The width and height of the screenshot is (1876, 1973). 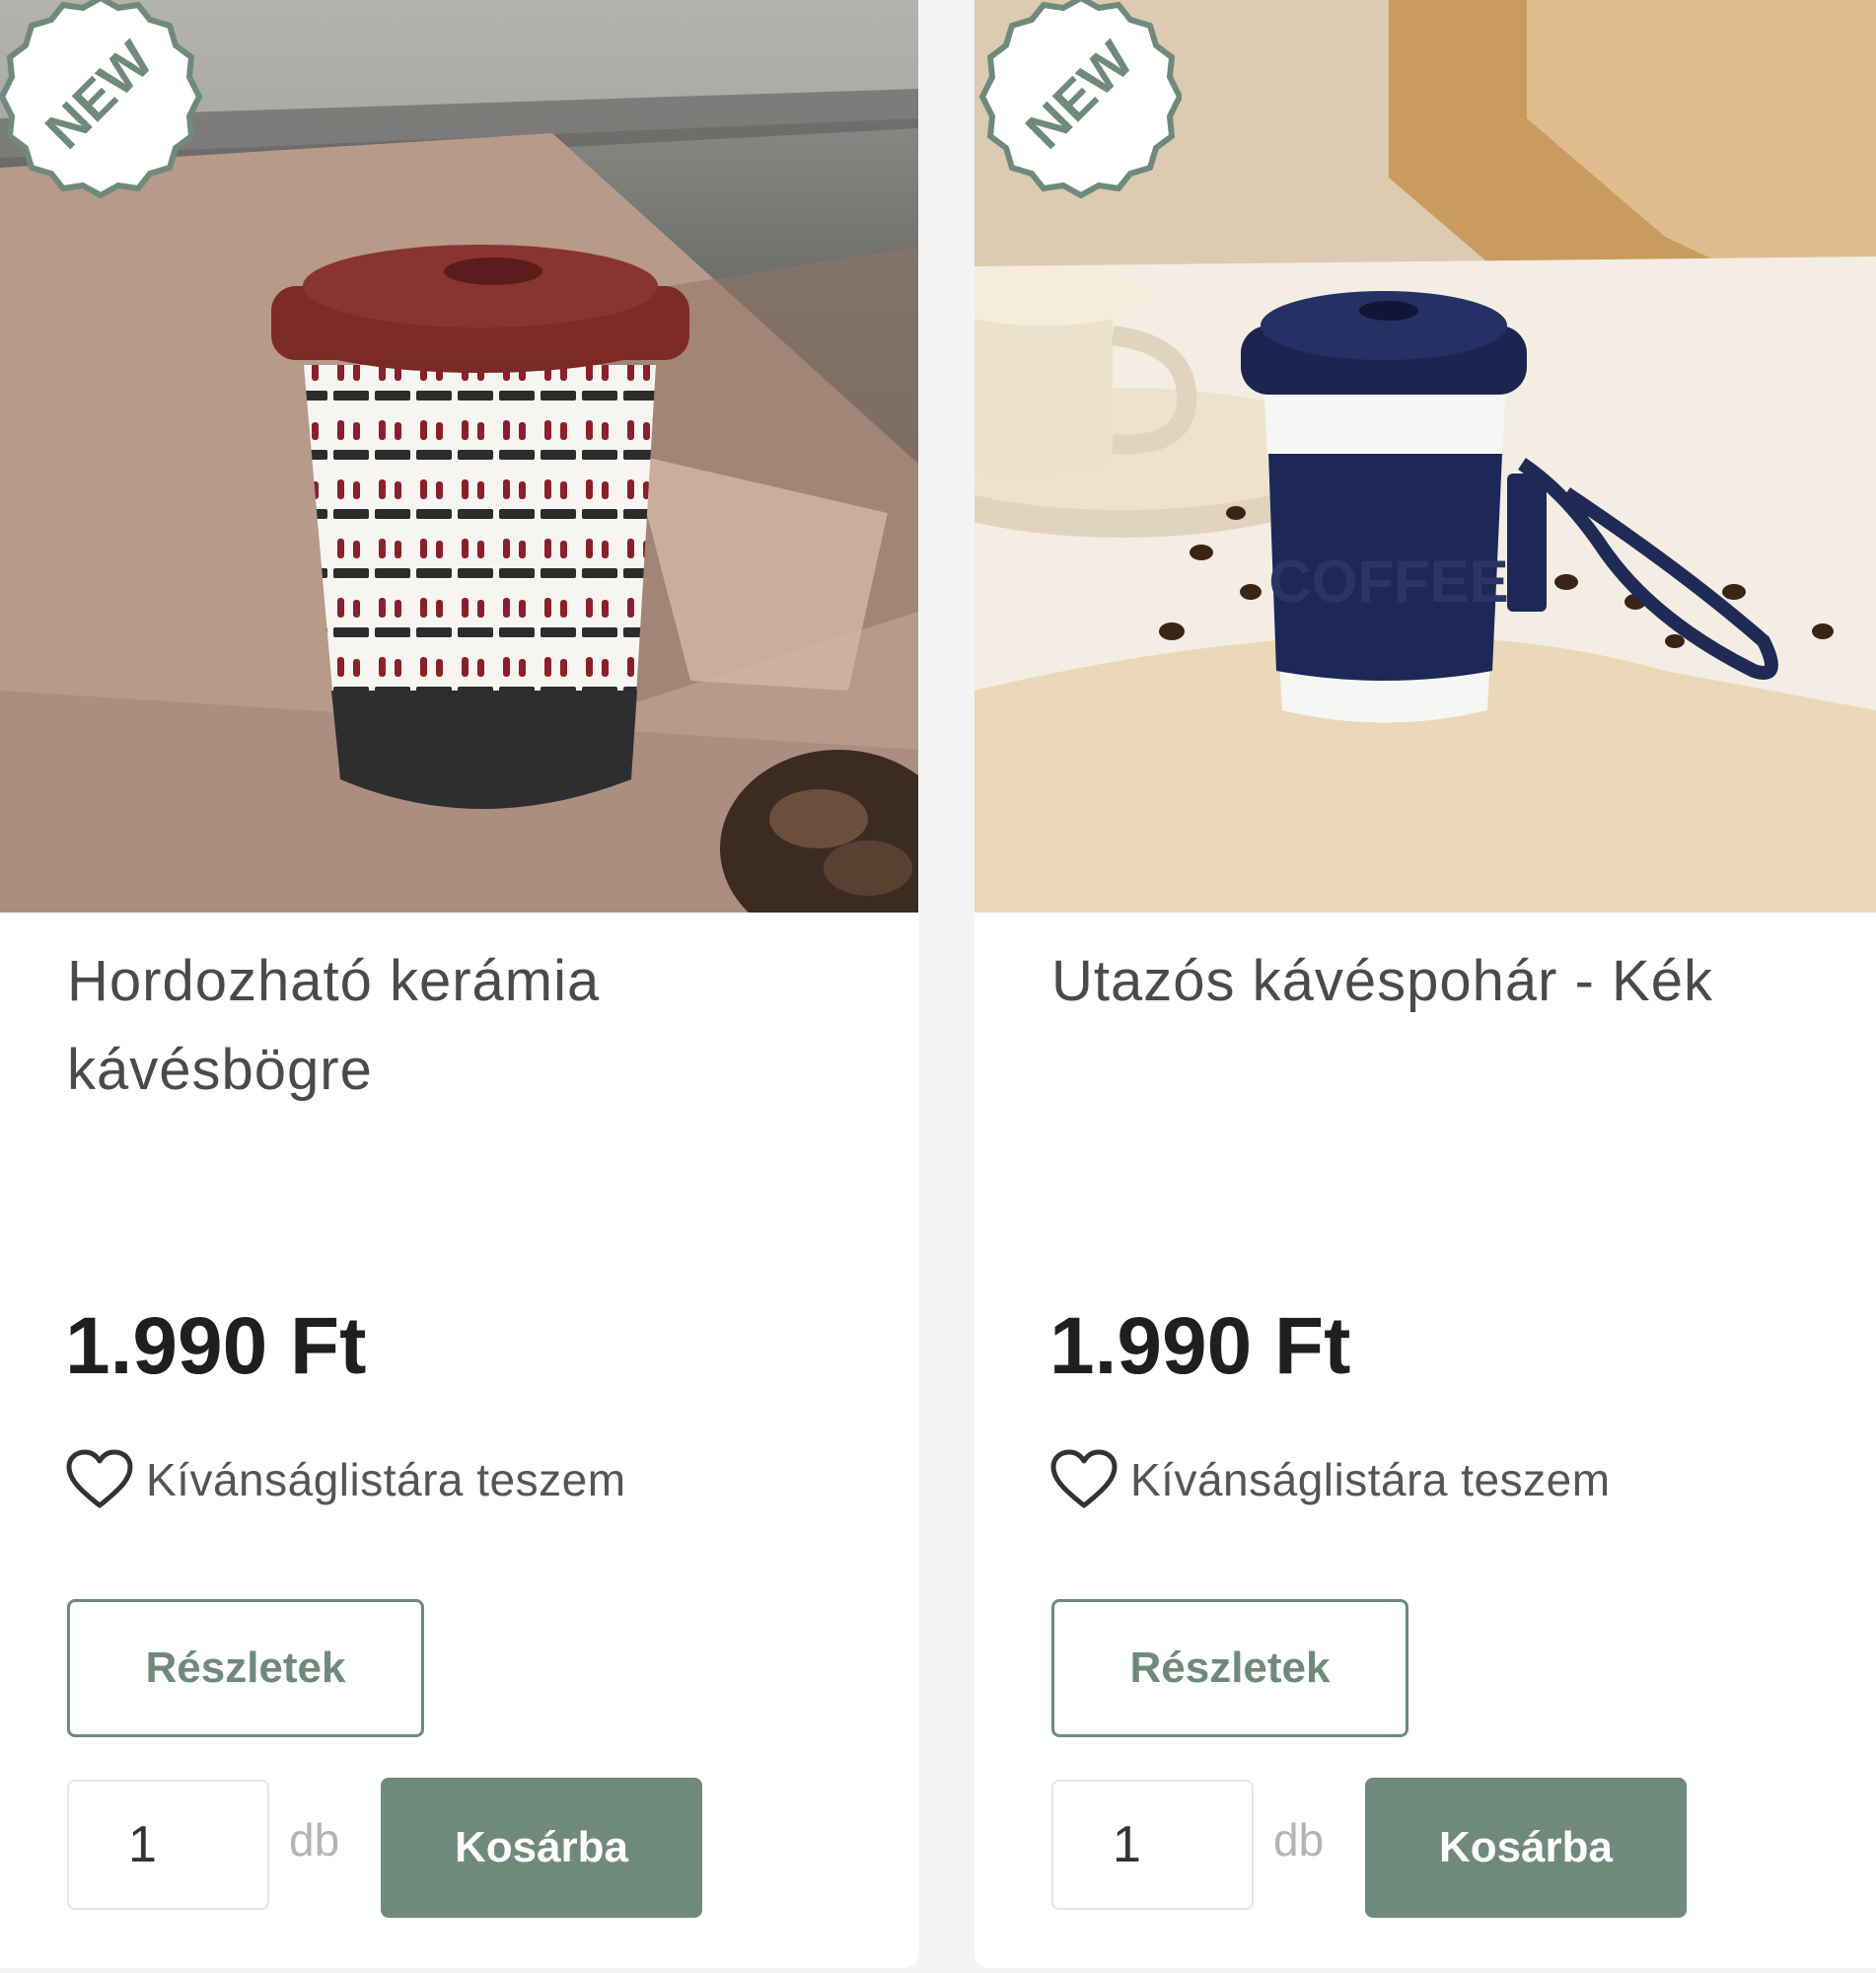 What do you see at coordinates (1455, 982) in the screenshot?
I see `product-title: Utazós kávéspohár - Kék` at bounding box center [1455, 982].